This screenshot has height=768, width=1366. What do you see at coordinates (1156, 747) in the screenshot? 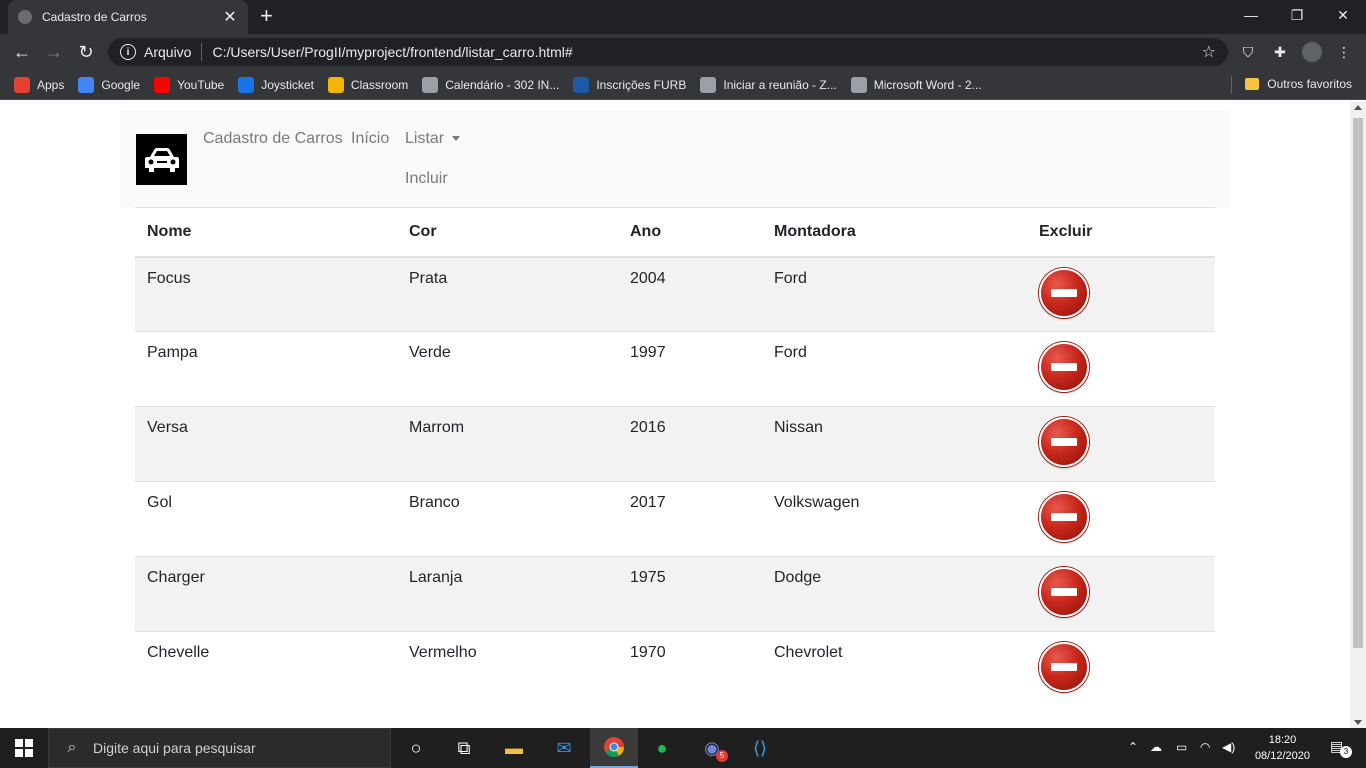
I see `onedrive-icon: ☁` at bounding box center [1156, 747].